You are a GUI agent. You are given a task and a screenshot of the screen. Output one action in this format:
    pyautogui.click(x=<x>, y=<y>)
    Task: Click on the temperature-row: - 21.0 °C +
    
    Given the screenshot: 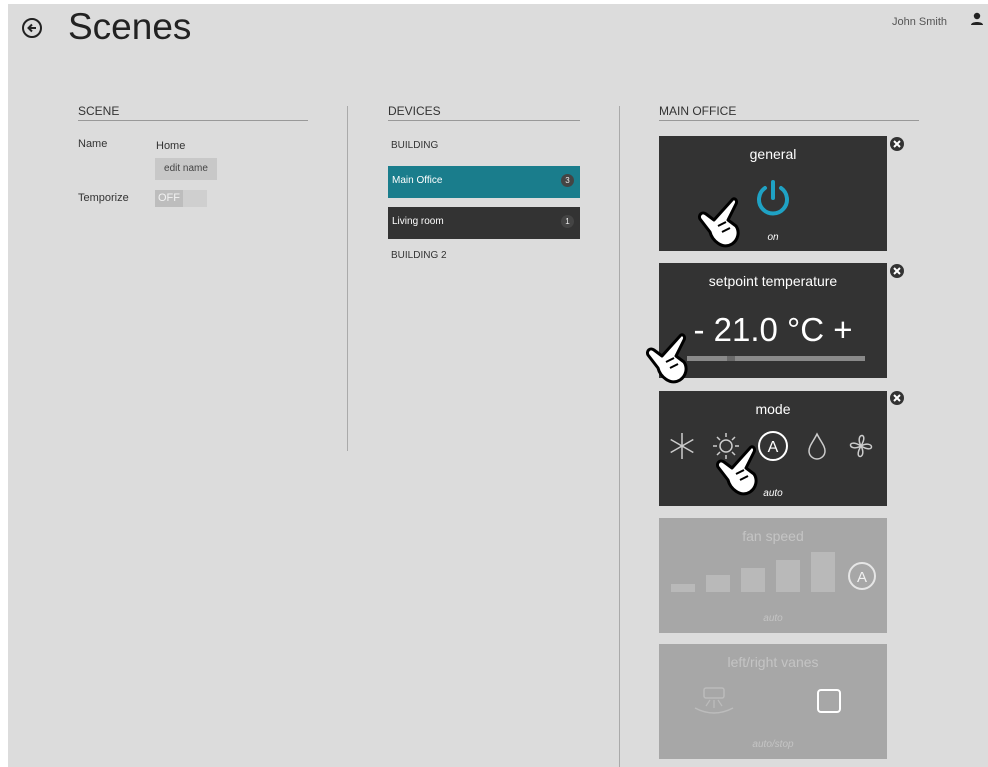 What is the action you would take?
    pyautogui.click(x=773, y=330)
    